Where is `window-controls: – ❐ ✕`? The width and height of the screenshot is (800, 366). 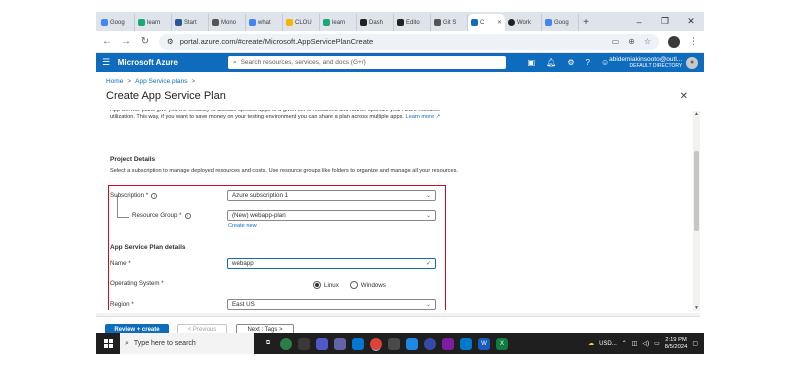
window-controls: – ❐ ✕ is located at coordinates (665, 21).